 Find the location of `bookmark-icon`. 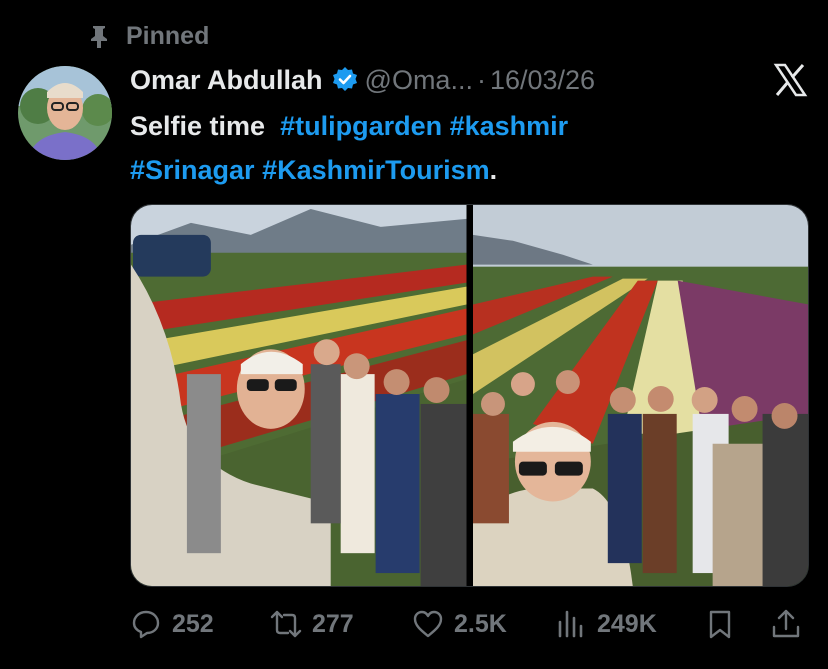

bookmark-icon is located at coordinates (720, 624).